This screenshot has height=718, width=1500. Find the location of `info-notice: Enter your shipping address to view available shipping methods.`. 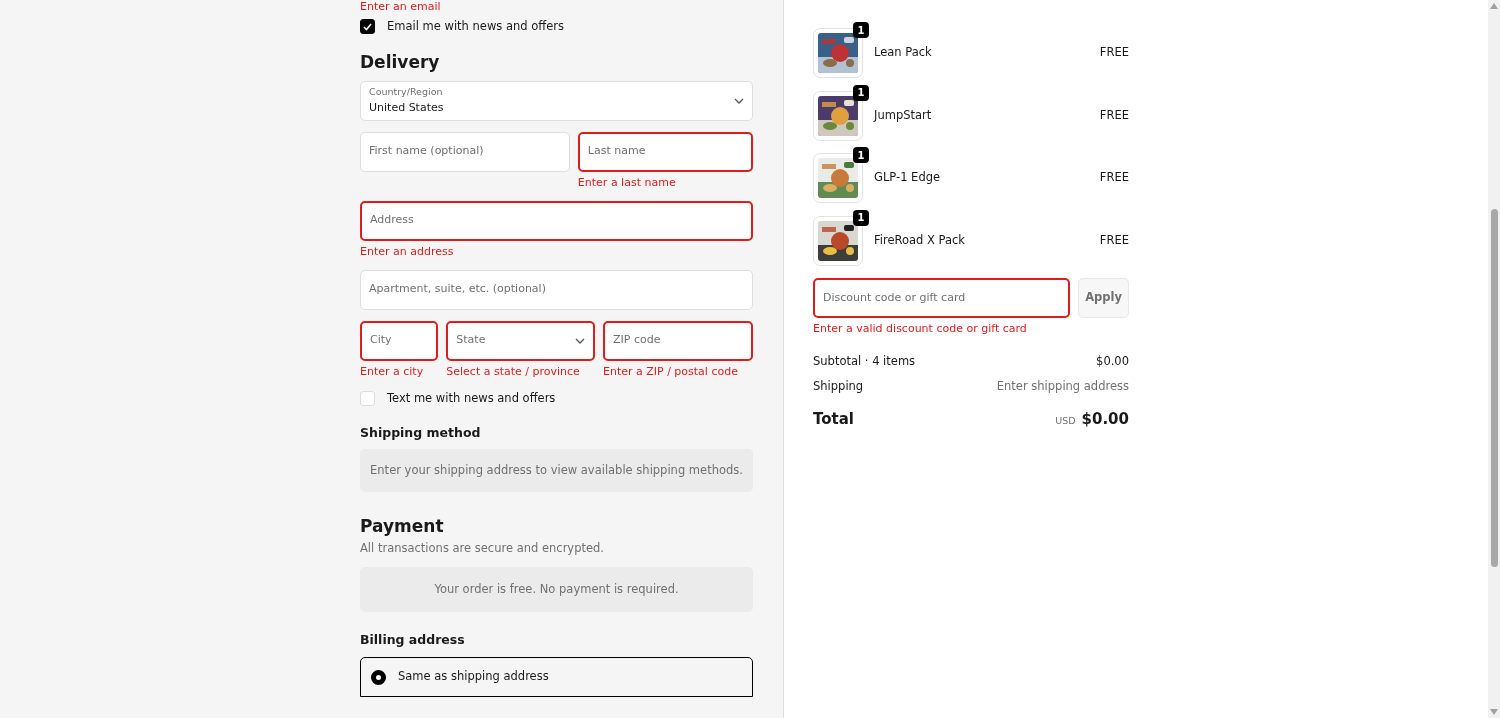

info-notice: Enter your shipping address to view available shipping methods. is located at coordinates (556, 470).